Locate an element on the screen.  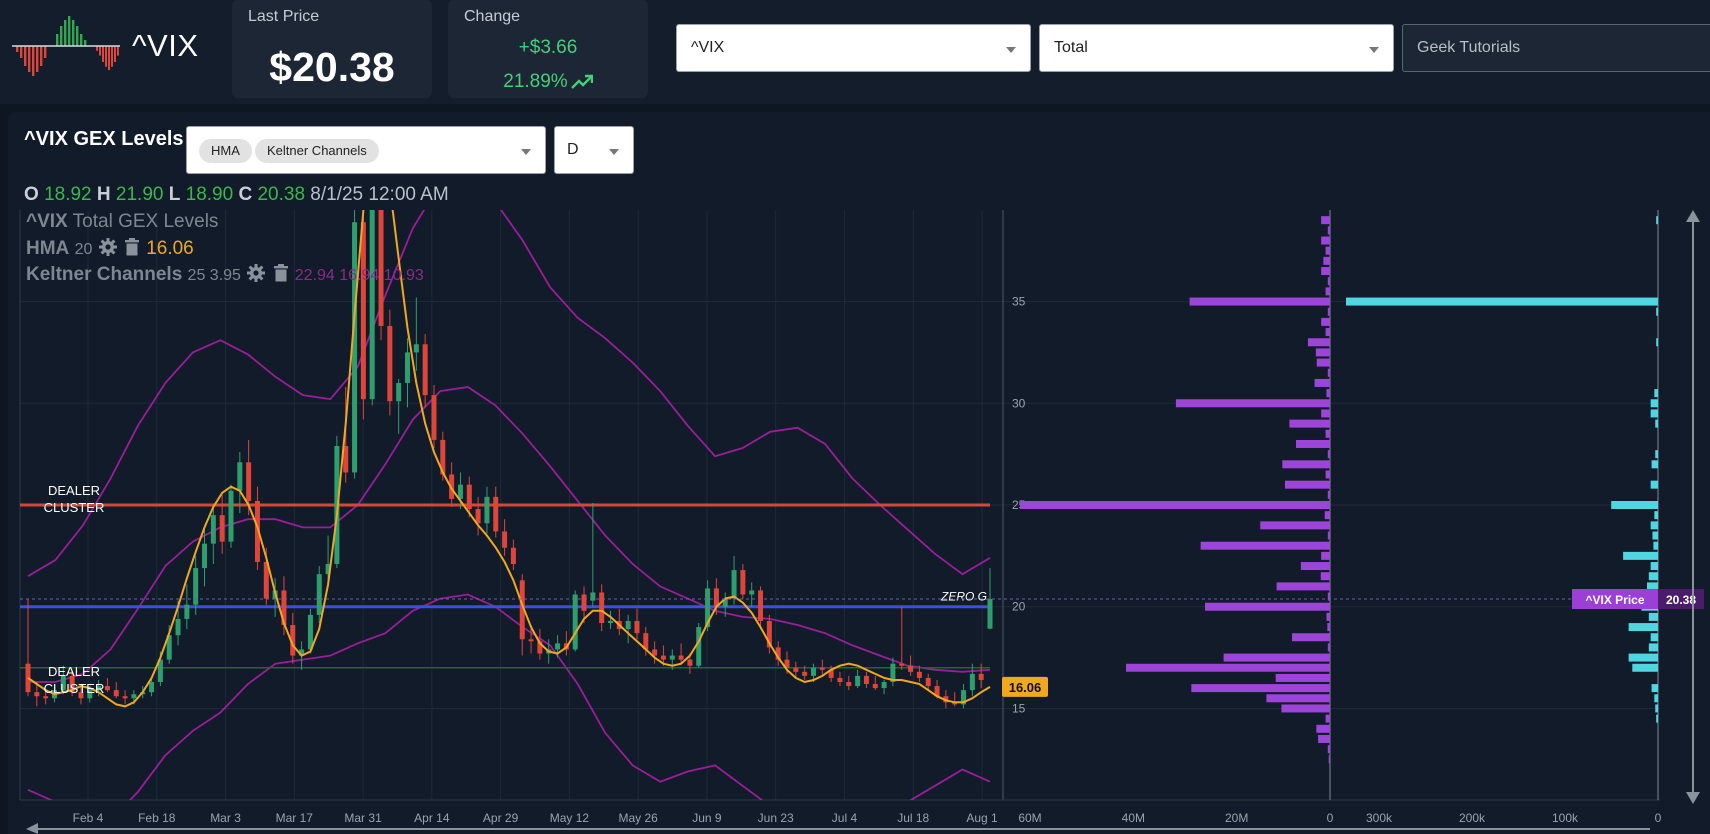
legend-hma: HMA 20 16.06 is located at coordinates (110, 248).